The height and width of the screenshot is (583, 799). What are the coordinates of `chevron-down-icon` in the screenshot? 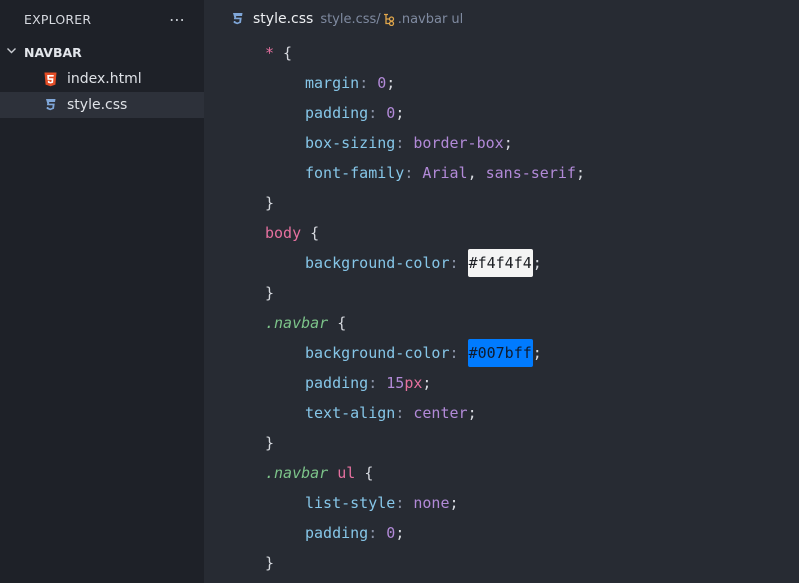 It's located at (13, 52).